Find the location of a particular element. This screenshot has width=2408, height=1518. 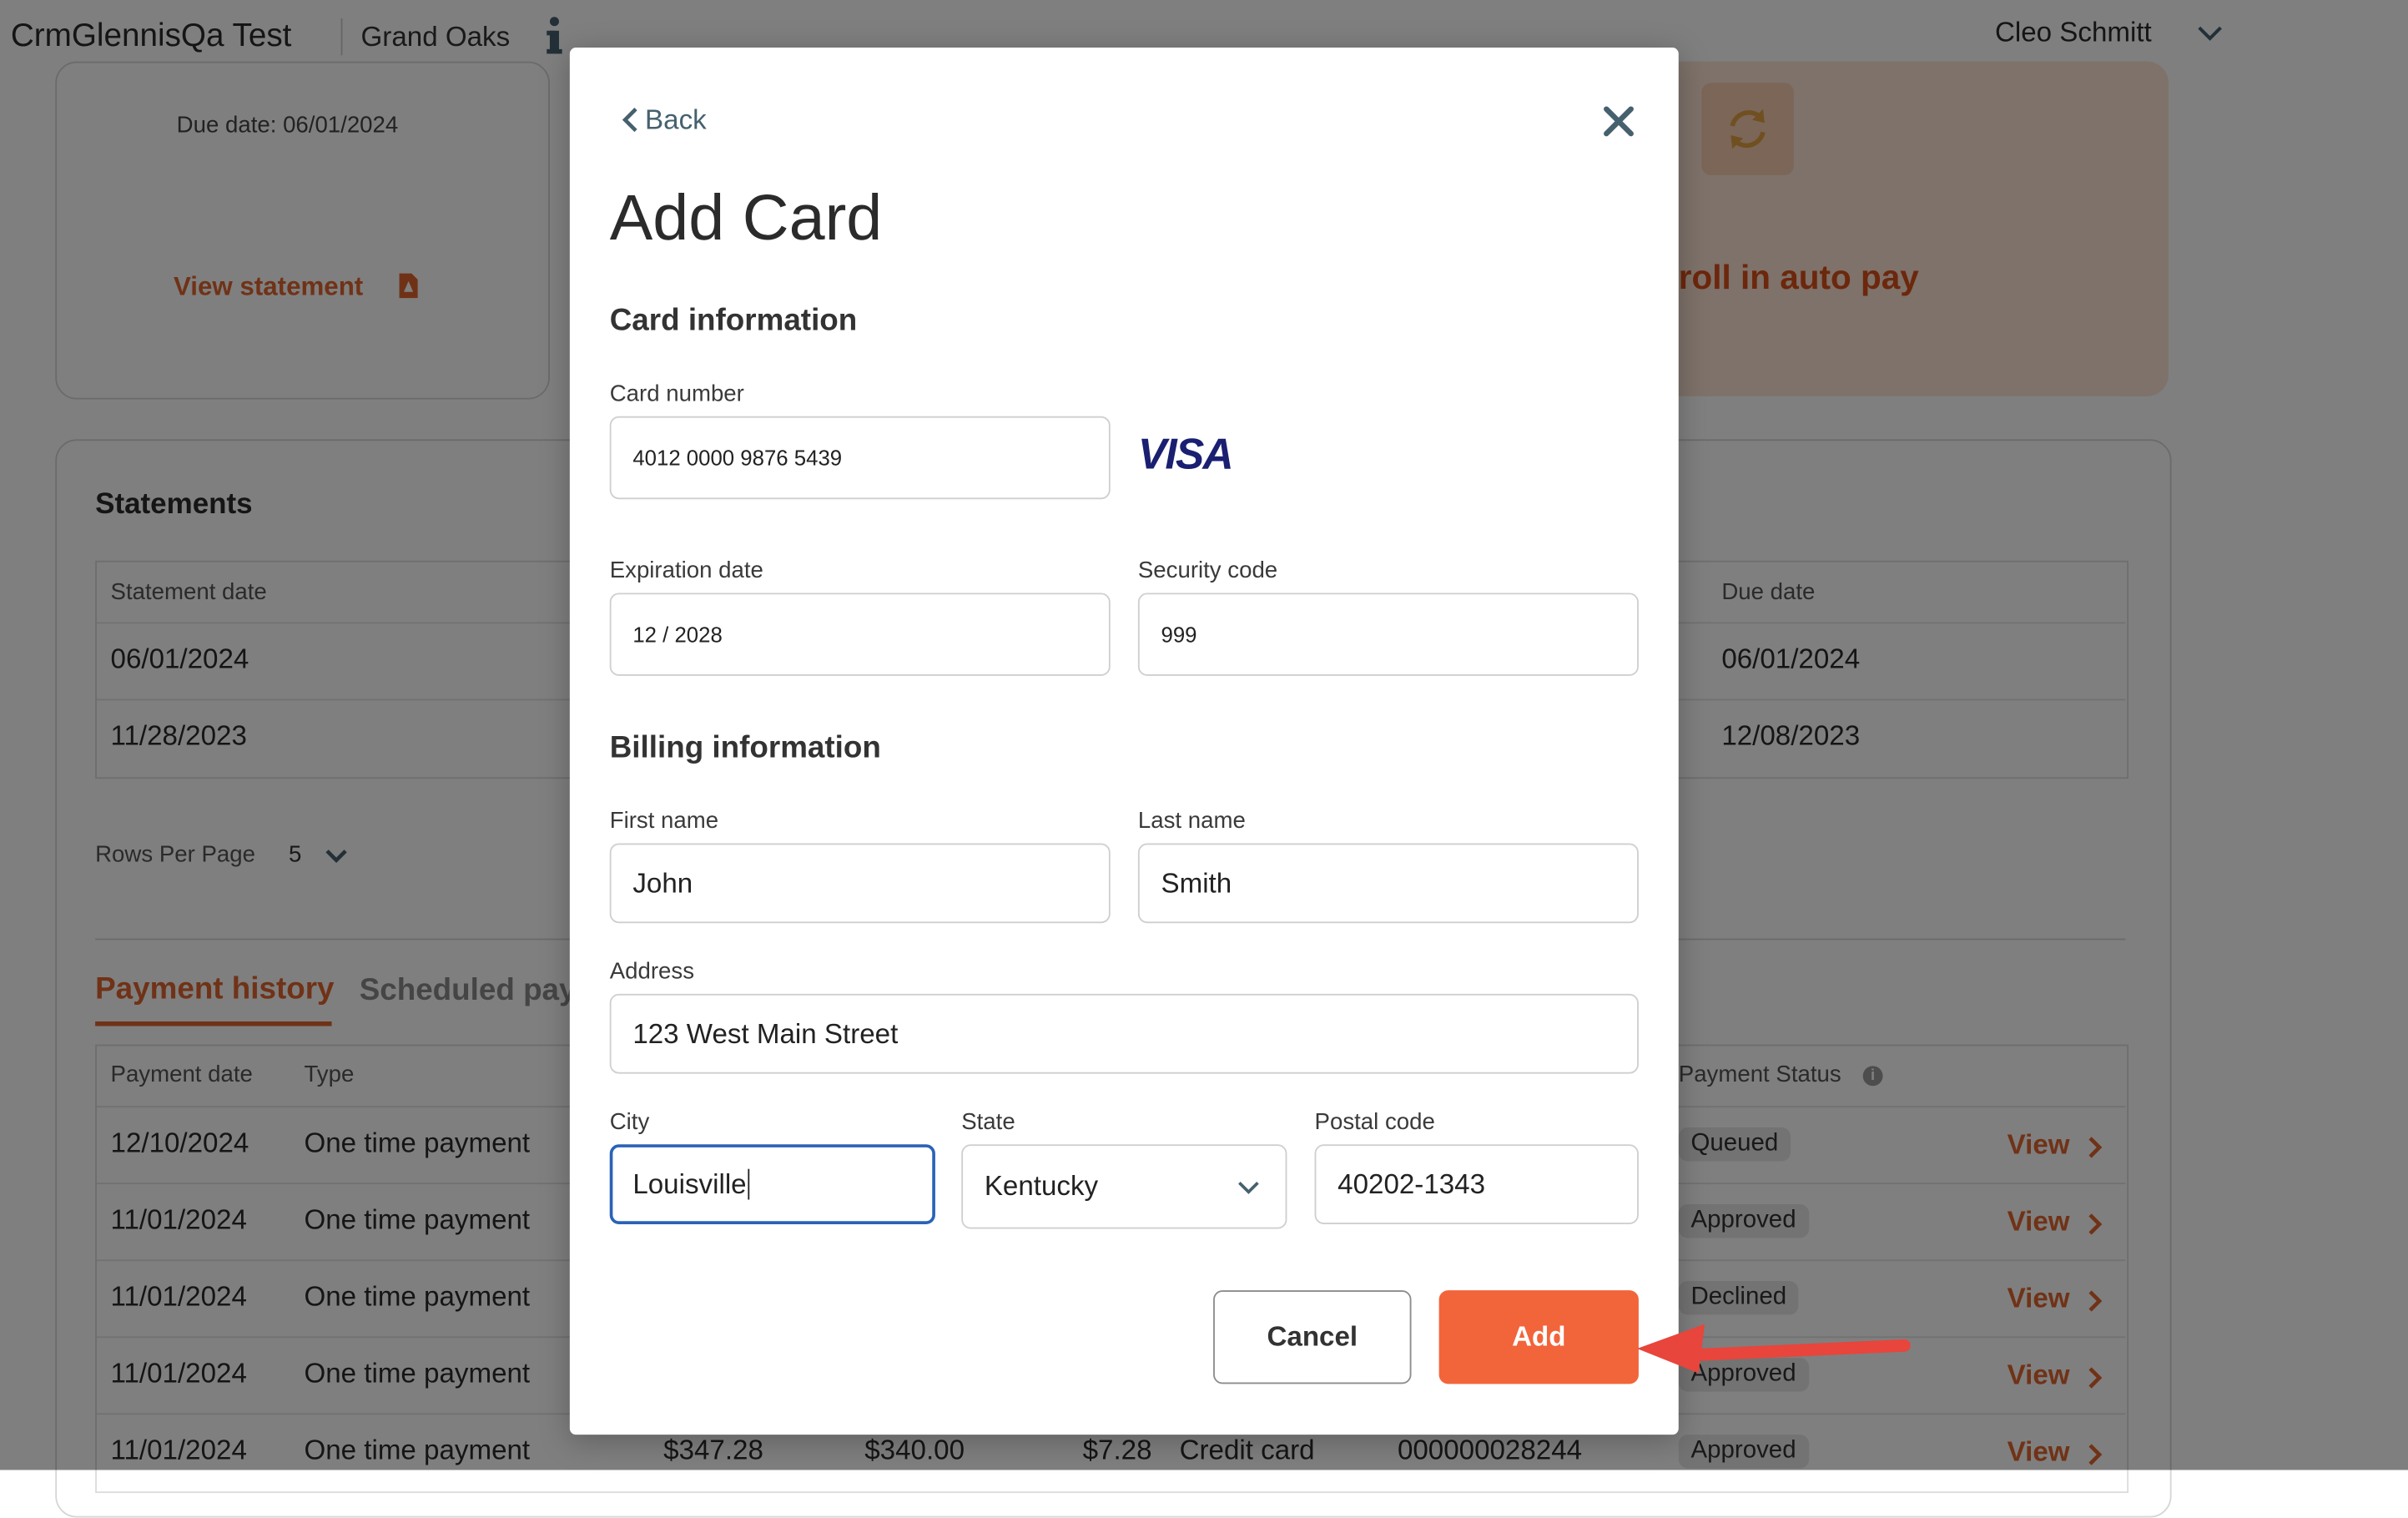

billing-information-heading: Billing information is located at coordinates (745, 748).